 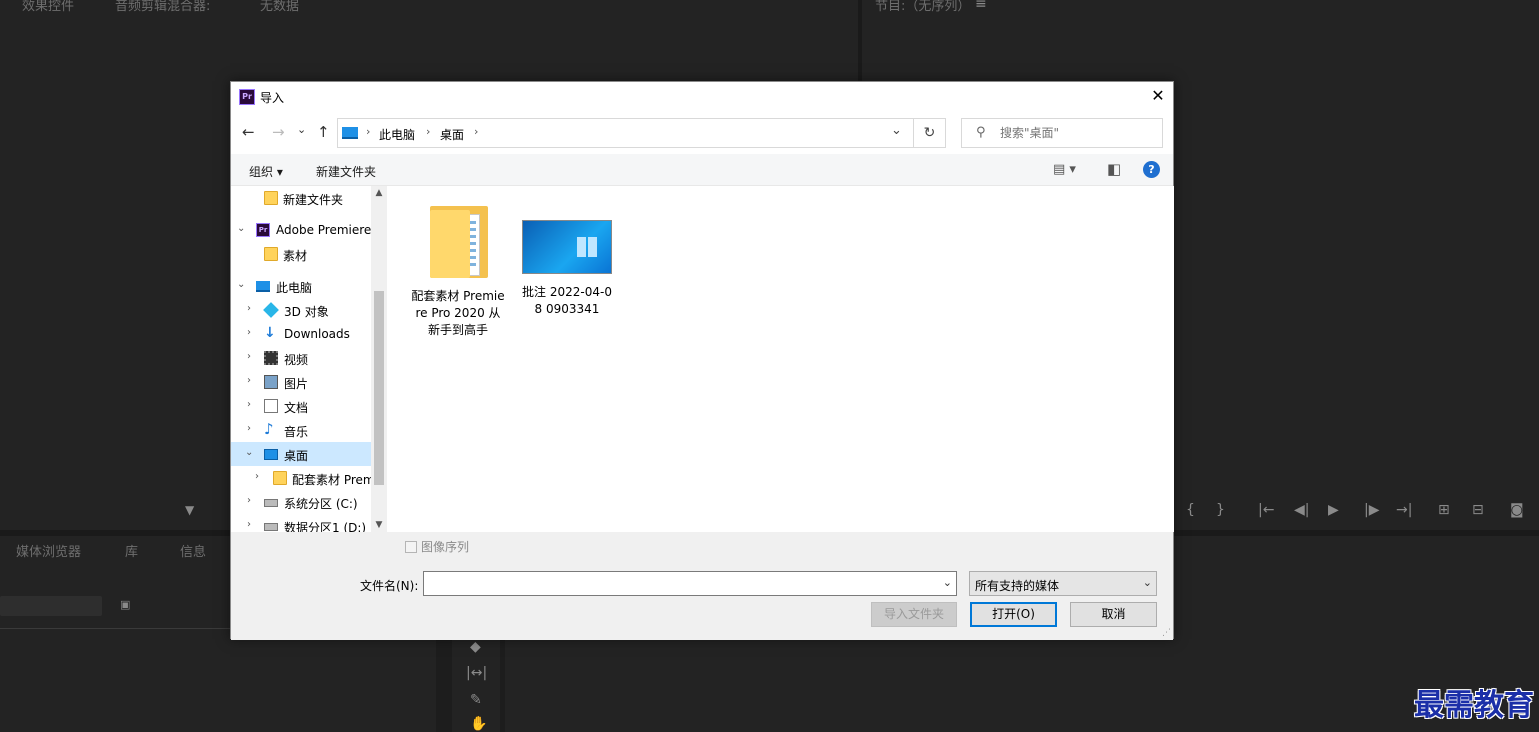 What do you see at coordinates (1063, 583) in the screenshot?
I see `file-type-select: 所有支持的媒体 ⌄` at bounding box center [1063, 583].